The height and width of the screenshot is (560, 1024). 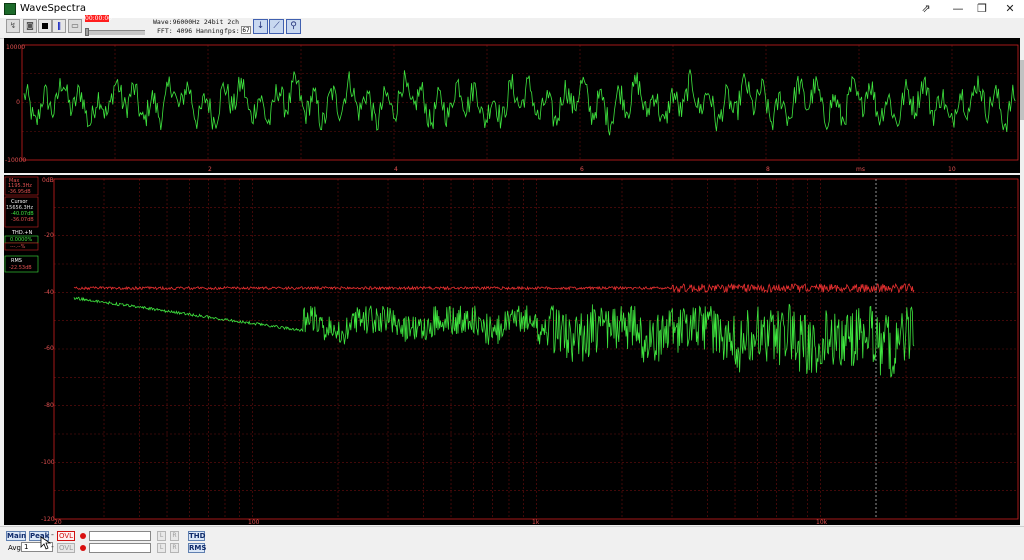 I want to click on bottom-control-bar, so click(x=512, y=543).